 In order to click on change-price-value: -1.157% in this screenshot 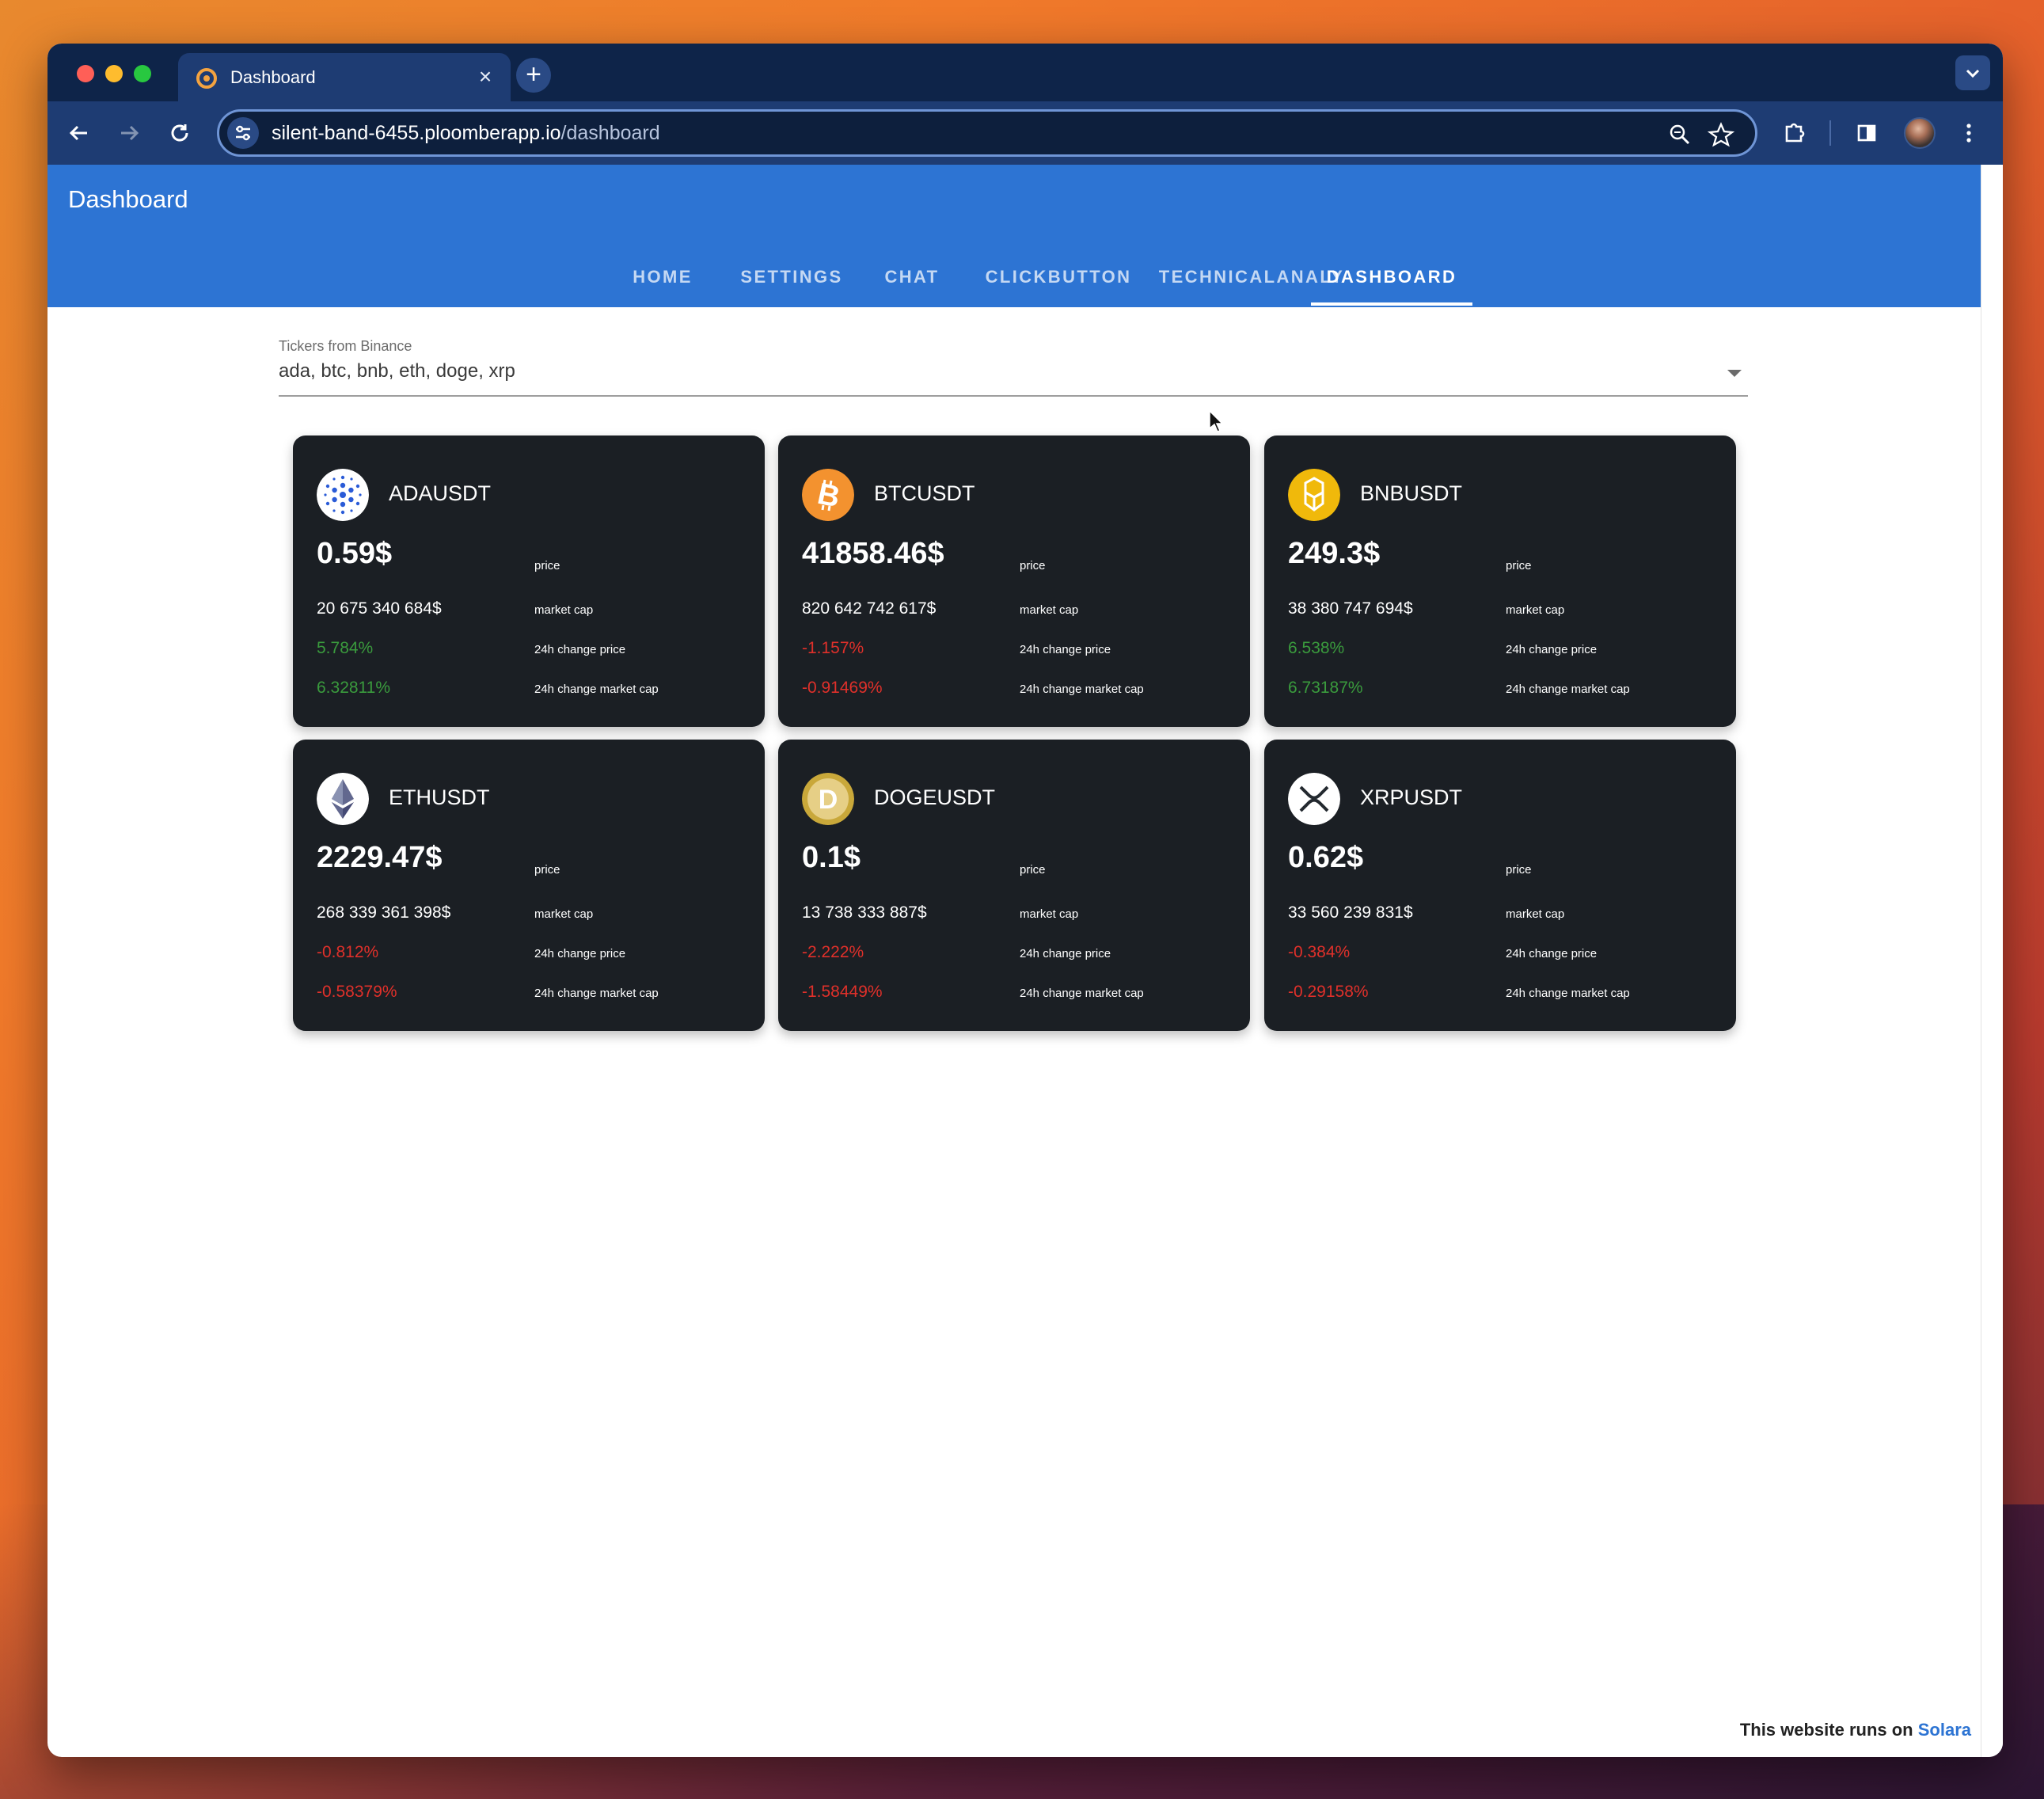, I will do `click(833, 648)`.